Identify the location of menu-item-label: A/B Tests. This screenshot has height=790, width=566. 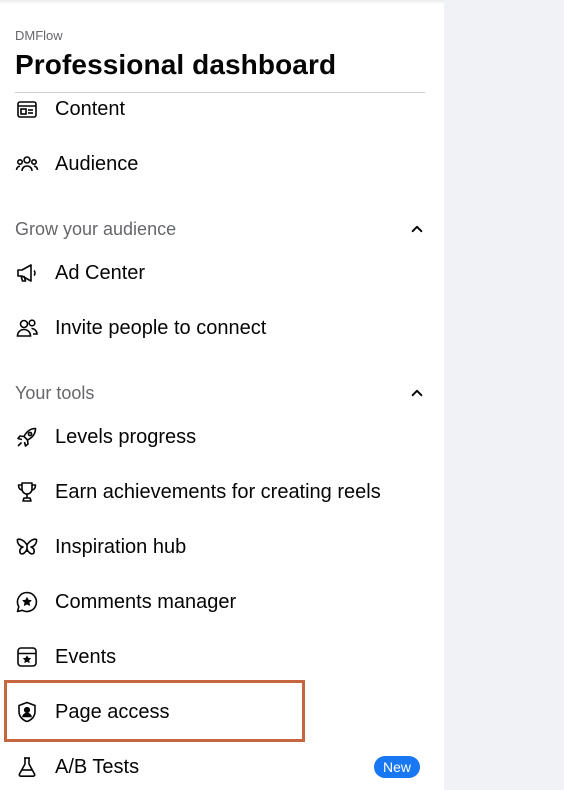
(97, 767).